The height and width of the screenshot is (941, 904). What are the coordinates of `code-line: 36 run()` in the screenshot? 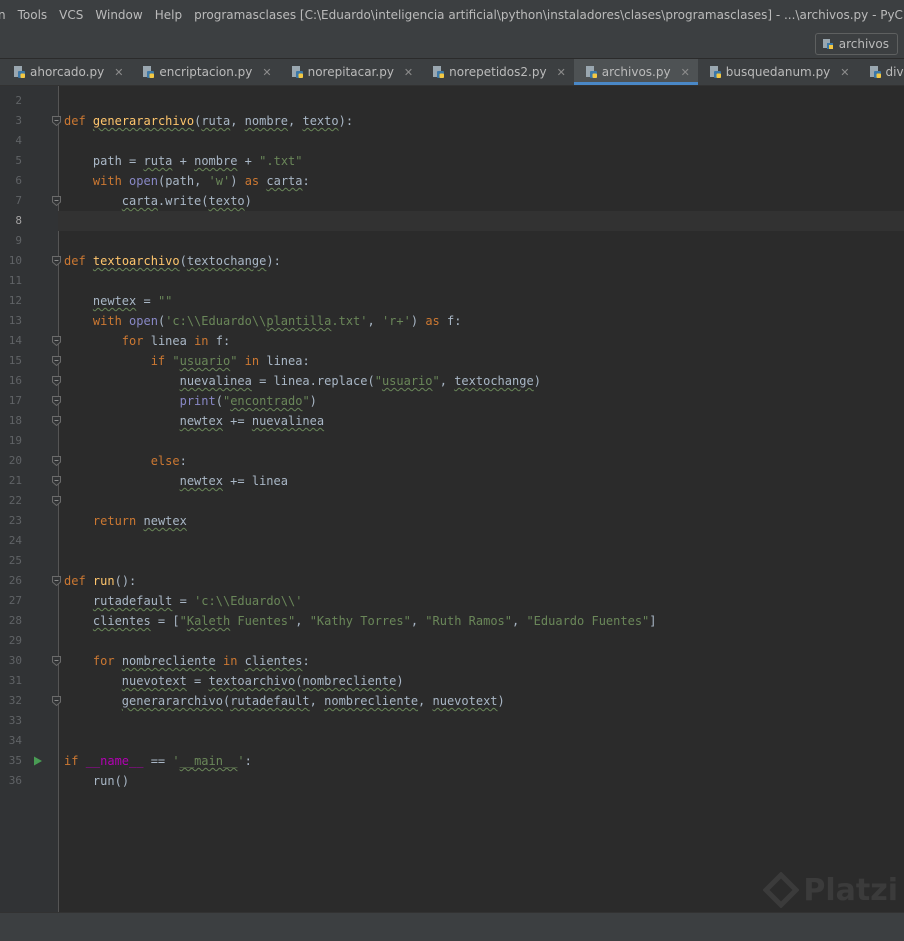 It's located at (452, 781).